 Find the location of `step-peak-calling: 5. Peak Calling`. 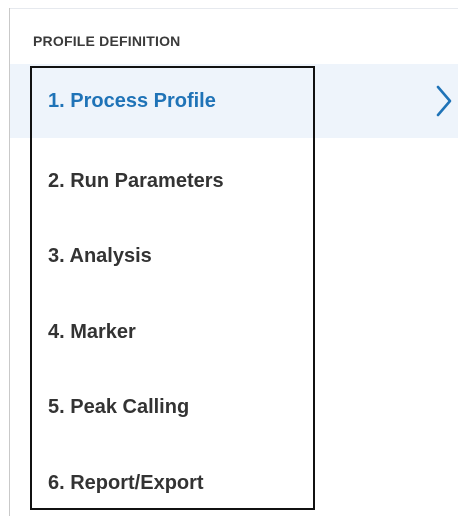

step-peak-calling: 5. Peak Calling is located at coordinates (118, 407).